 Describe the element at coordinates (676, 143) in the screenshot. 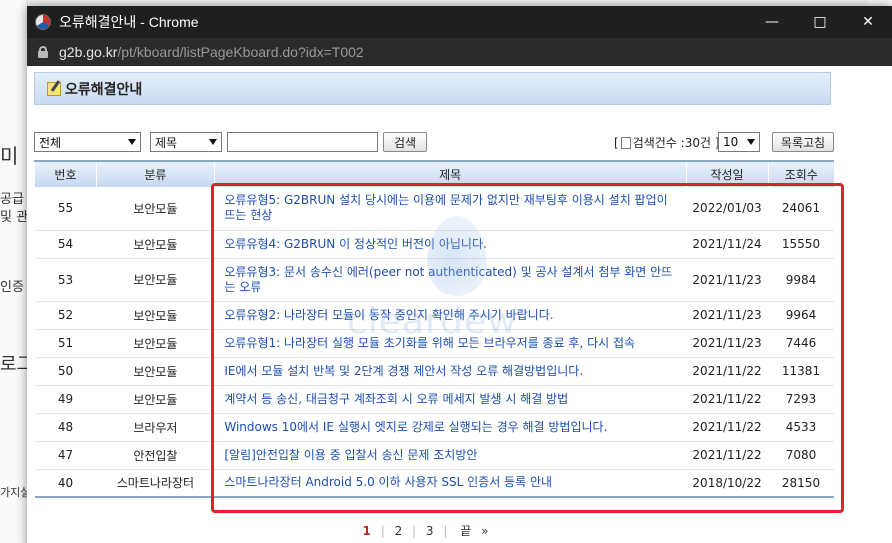

I see `result-count-text: 검색건수 :30건 ]` at that location.